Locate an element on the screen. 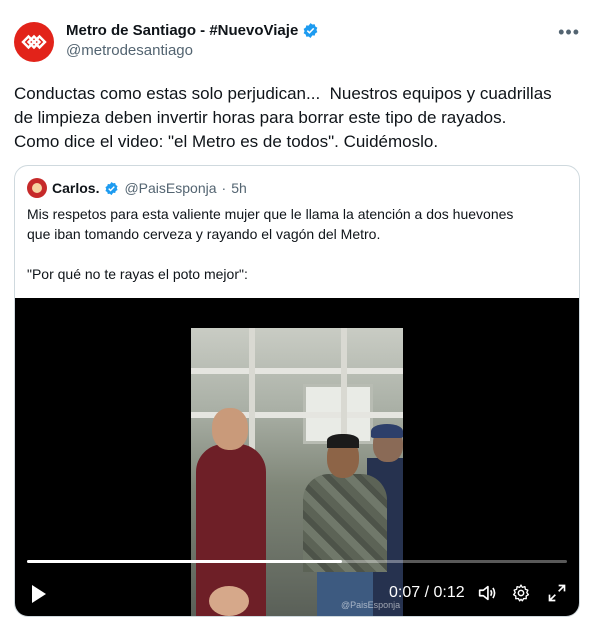 The height and width of the screenshot is (627, 600). grab-rail is located at coordinates (297, 371).